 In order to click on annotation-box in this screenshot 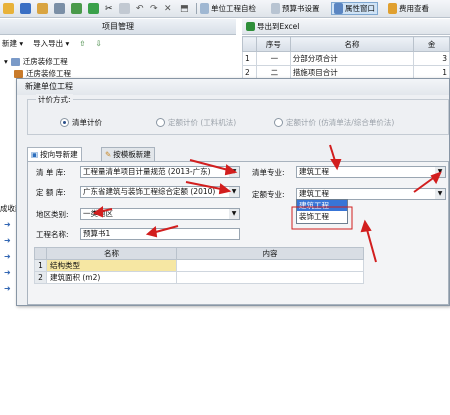, I will do `click(322, 218)`.